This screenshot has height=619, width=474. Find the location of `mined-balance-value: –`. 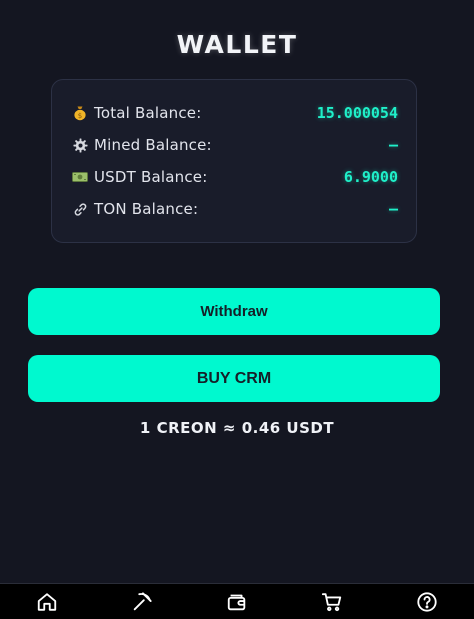

mined-balance-value: – is located at coordinates (393, 145).